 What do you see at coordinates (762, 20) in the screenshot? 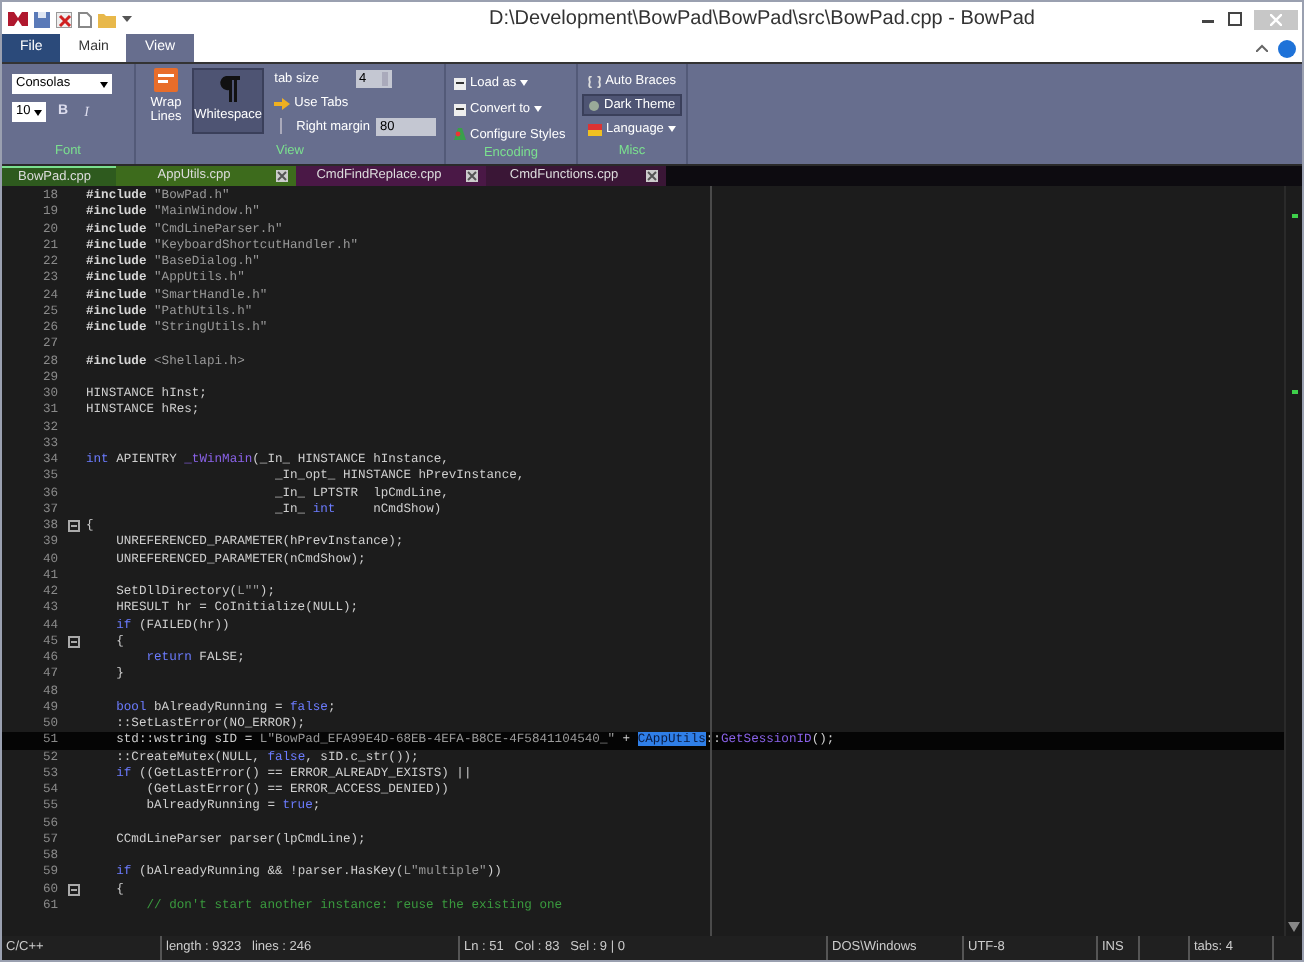
I see `window-title: D:\Development\BowPad\BowPad\src\BowPad.cpp - BowPad` at bounding box center [762, 20].